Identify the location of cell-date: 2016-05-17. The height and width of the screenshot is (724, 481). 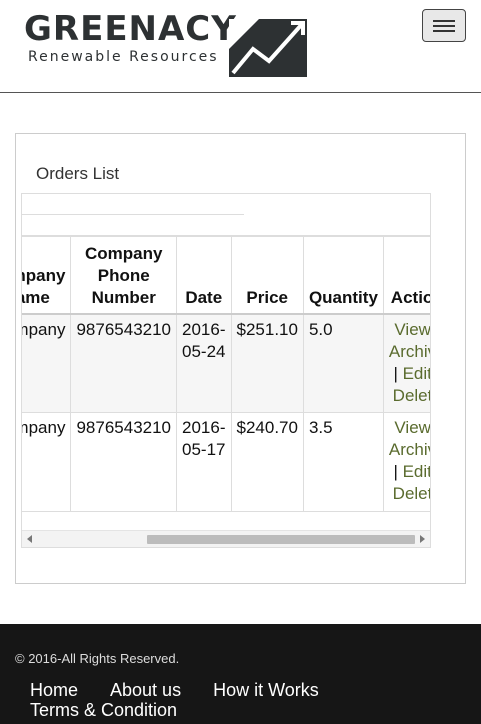
(204, 462).